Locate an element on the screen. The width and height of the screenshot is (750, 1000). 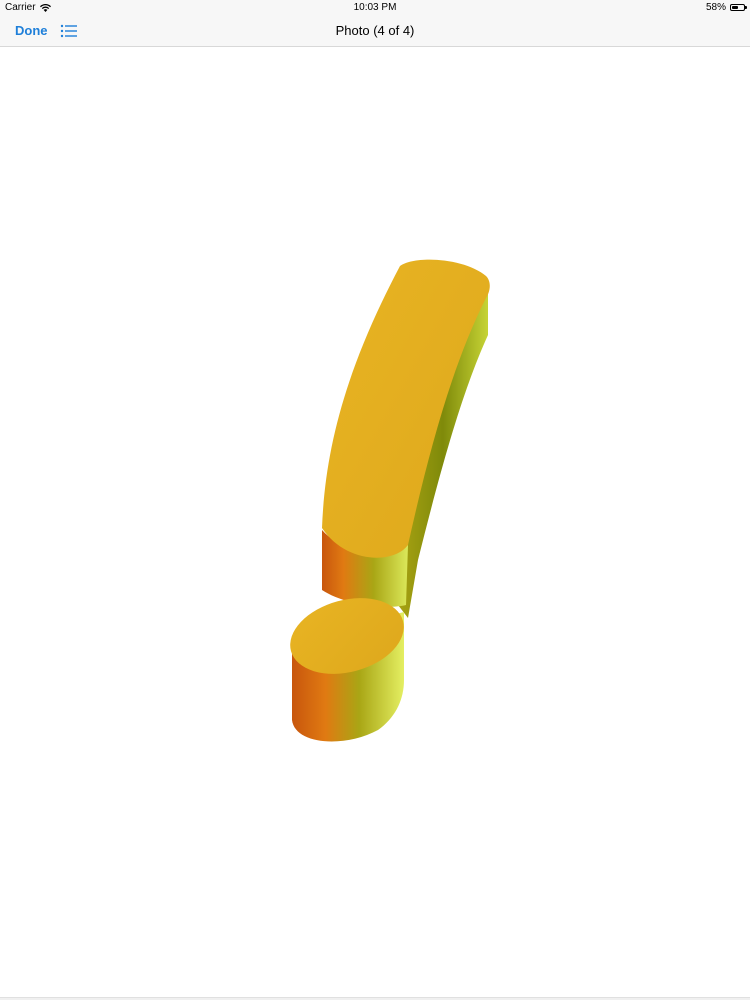
status-bar: Carrier 10:03 PM 58% is located at coordinates (375, 7).